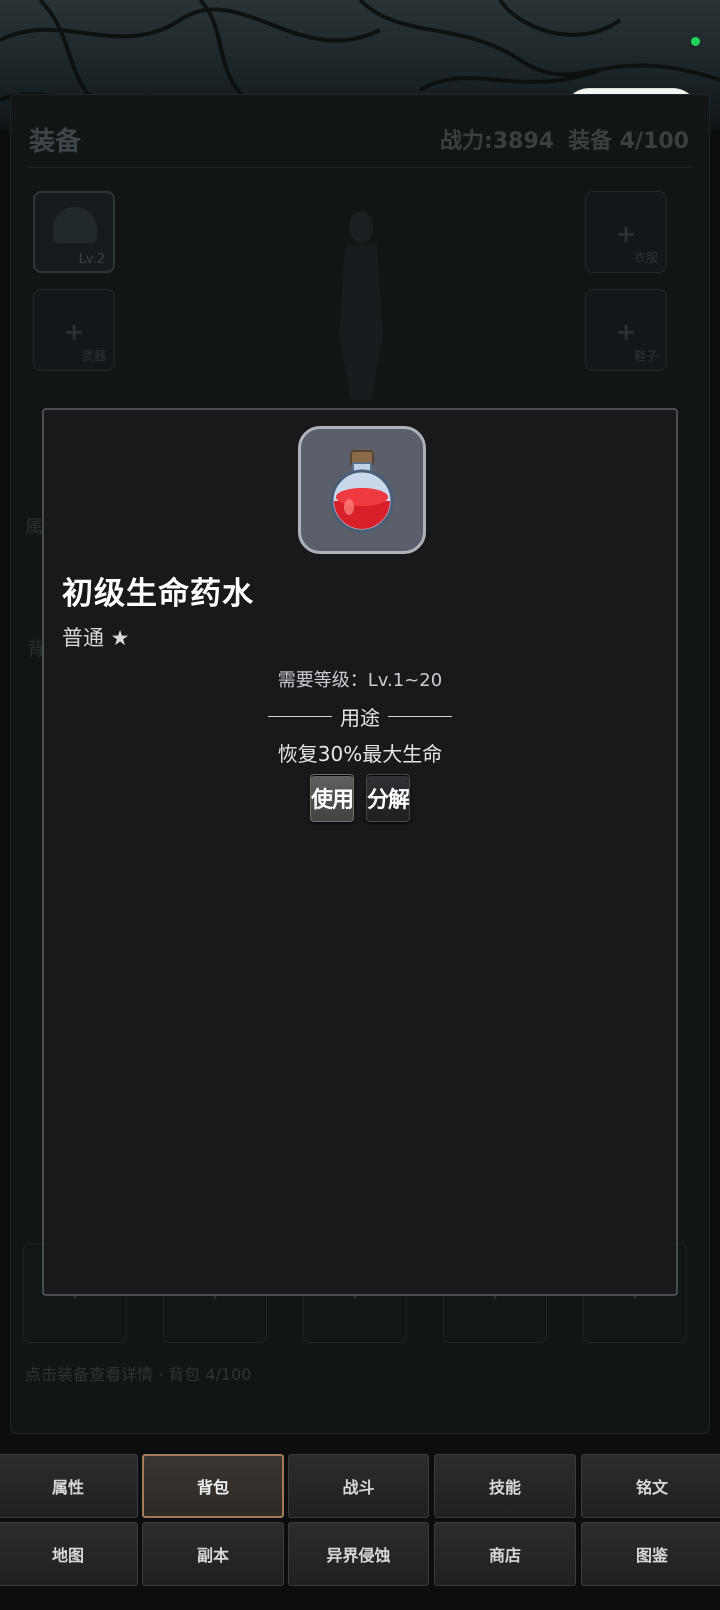  What do you see at coordinates (628, 141) in the screenshot?
I see `equip-count: 装备 4/100` at bounding box center [628, 141].